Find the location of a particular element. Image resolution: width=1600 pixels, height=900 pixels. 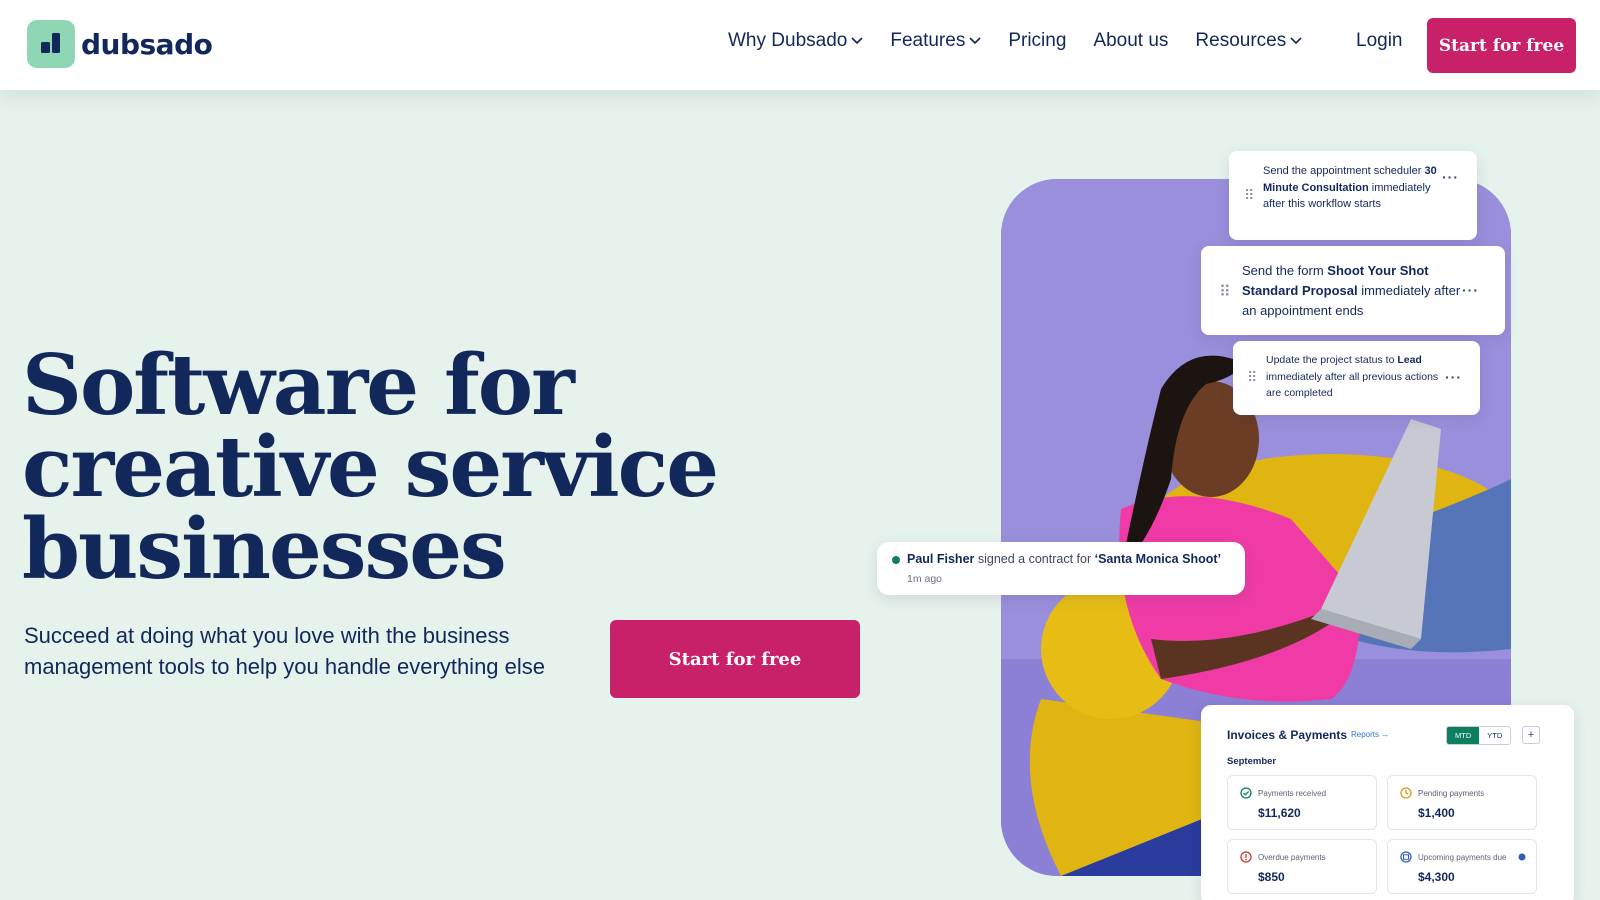

nav-item-about-us: About us is located at coordinates (1130, 41).